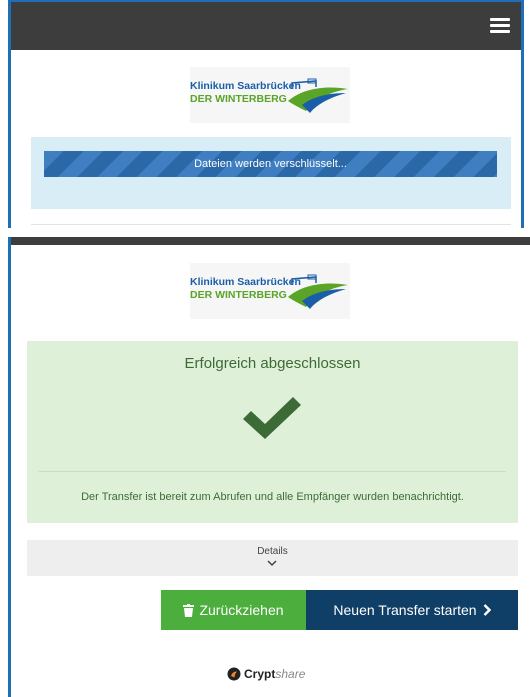 The image size is (530, 697). What do you see at coordinates (272, 551) in the screenshot?
I see `details-label: Details` at bounding box center [272, 551].